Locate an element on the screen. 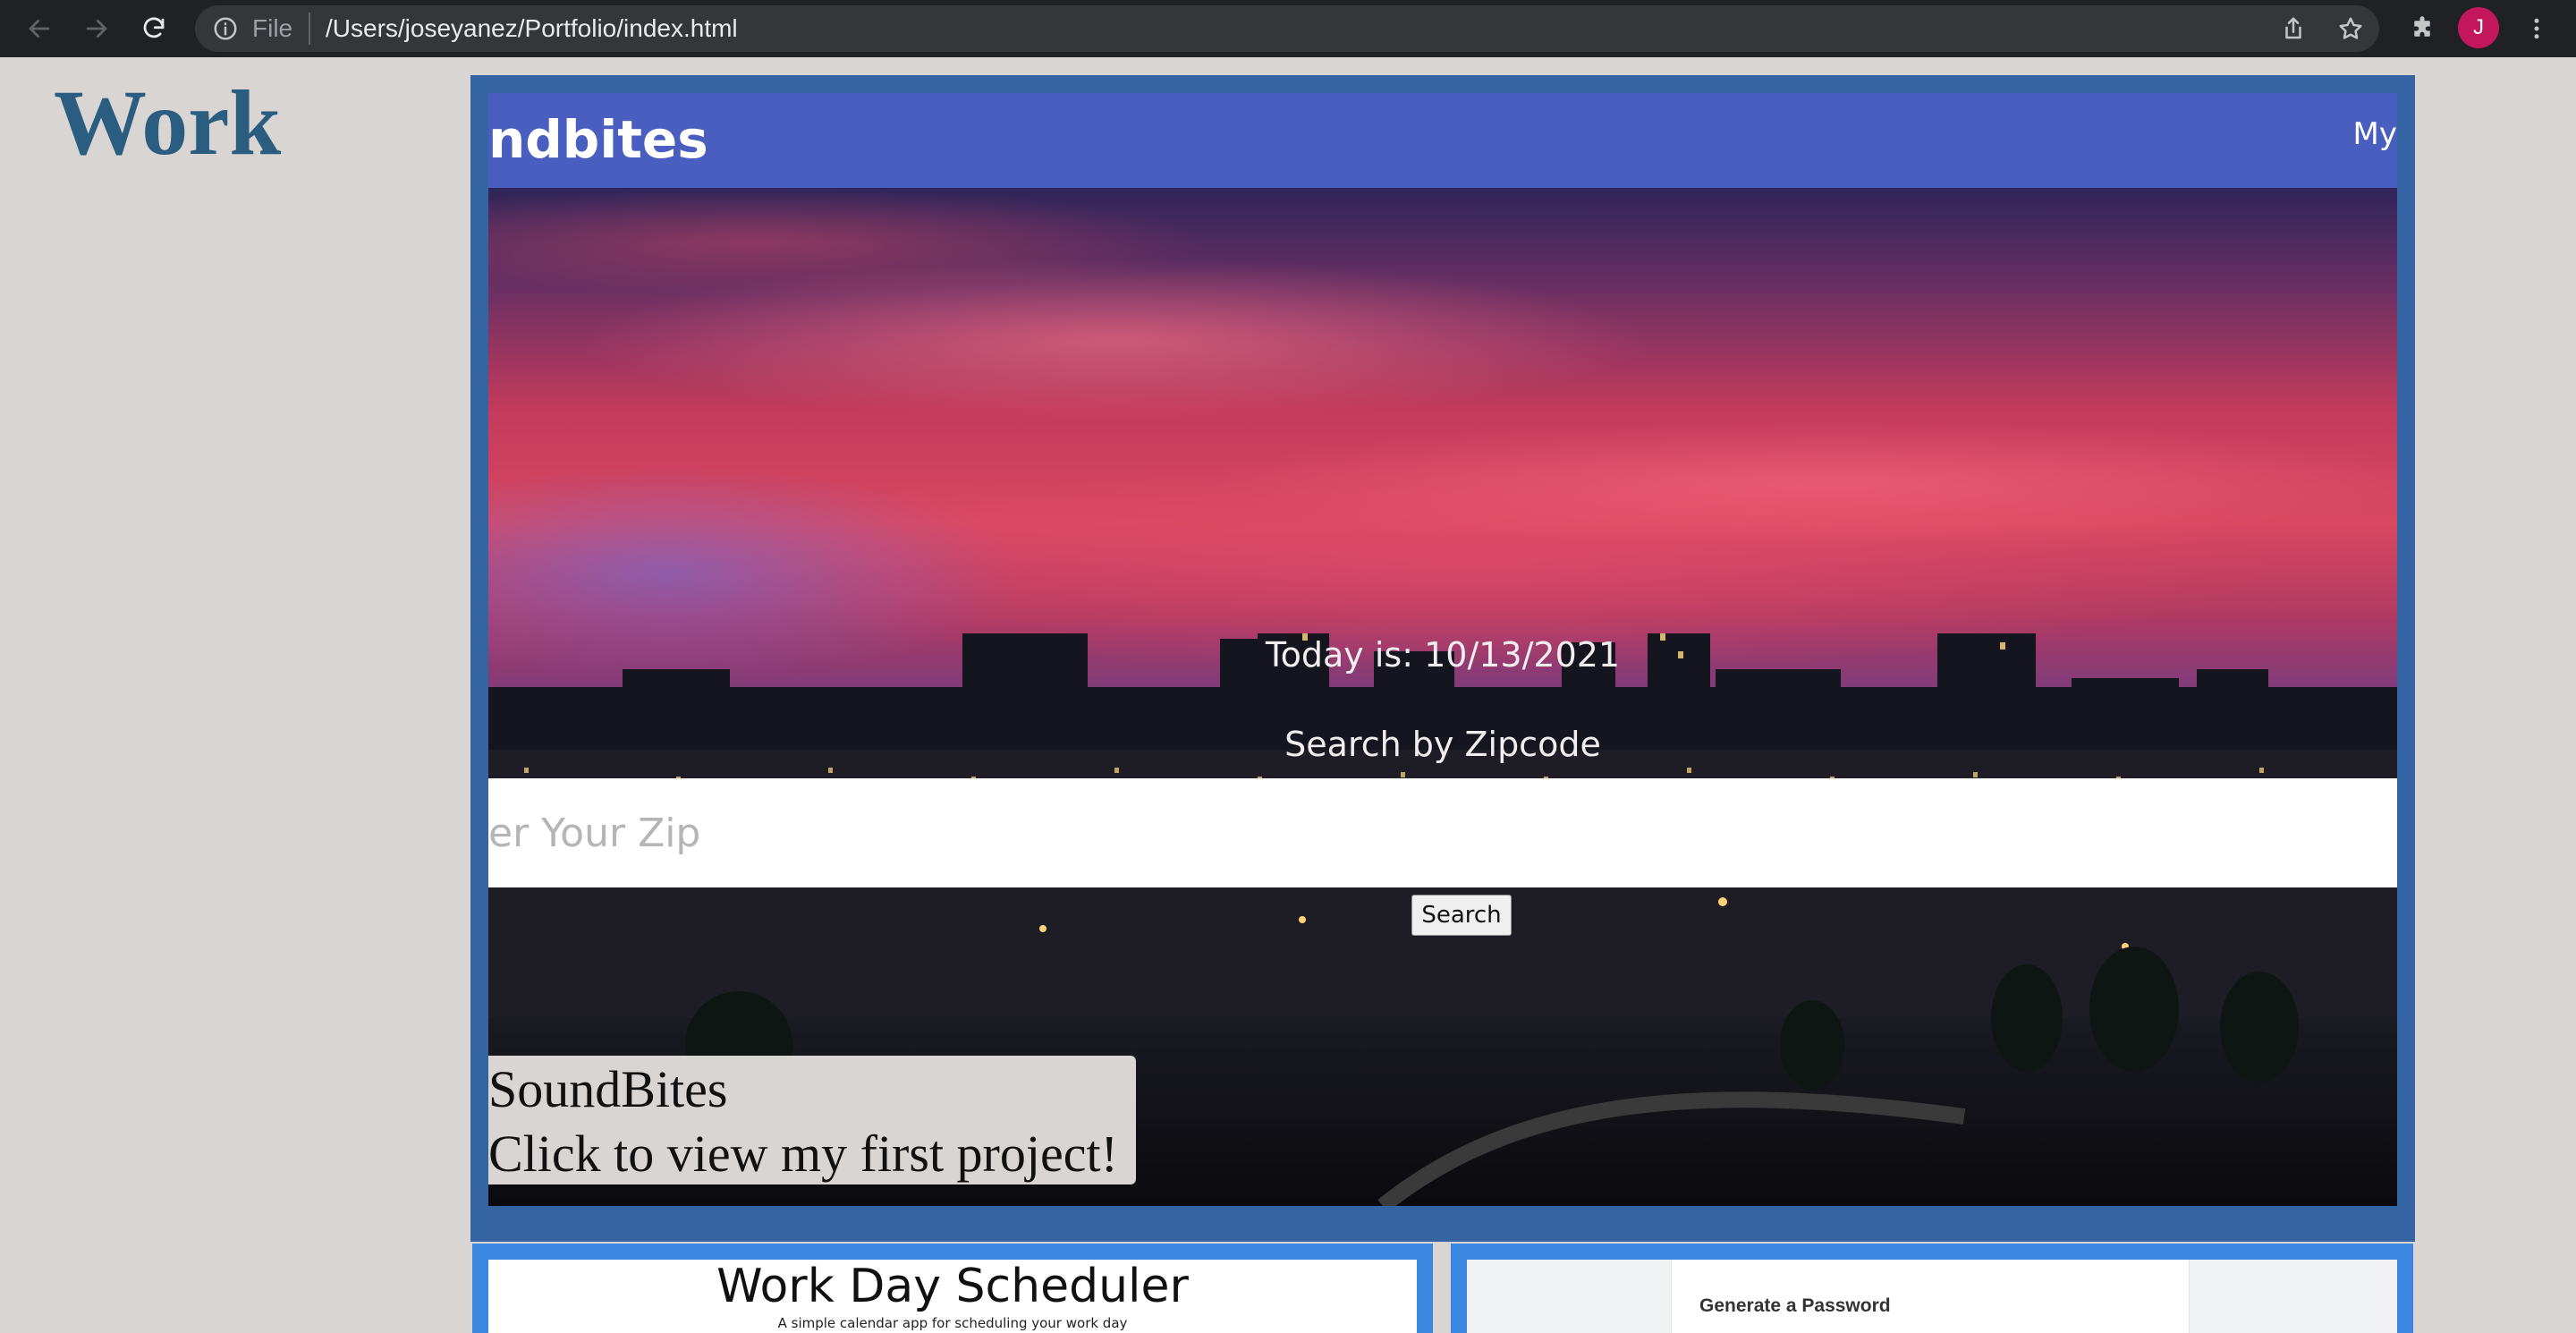 This screenshot has height=1333, width=2576. profile-avatar: J is located at coordinates (2478, 27).